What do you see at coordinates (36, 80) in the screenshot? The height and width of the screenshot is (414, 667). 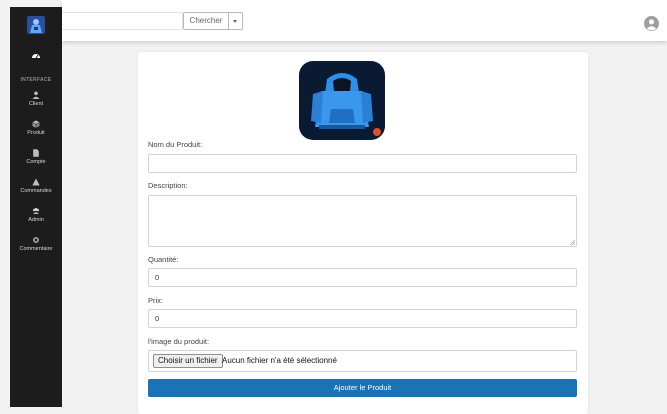 I see `sidebar-section-label: INTERFACE` at bounding box center [36, 80].